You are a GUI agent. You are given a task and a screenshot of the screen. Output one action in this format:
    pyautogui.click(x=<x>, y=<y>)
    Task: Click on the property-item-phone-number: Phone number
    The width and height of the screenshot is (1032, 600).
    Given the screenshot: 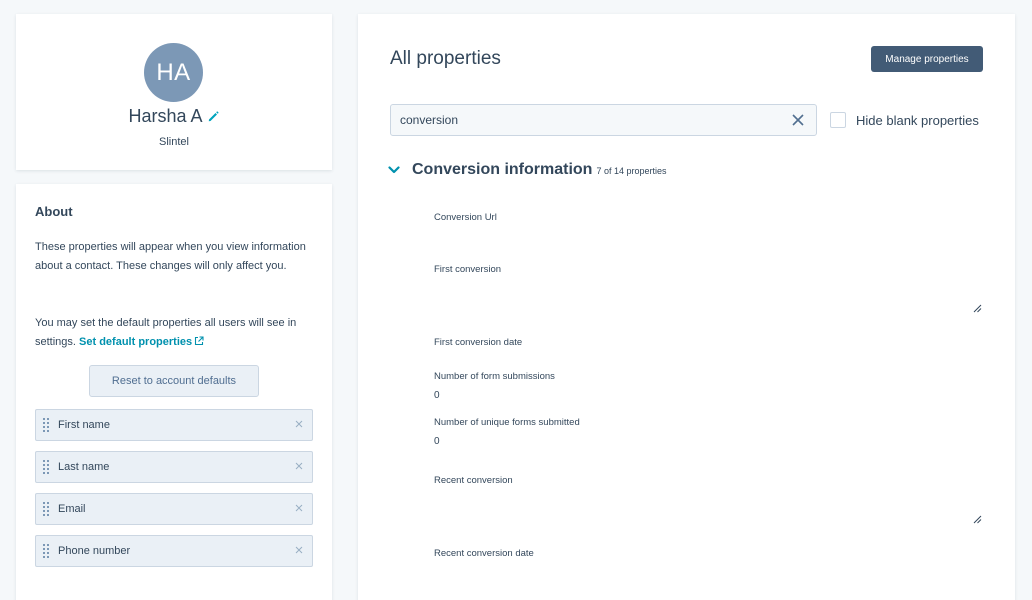 What is the action you would take?
    pyautogui.click(x=174, y=551)
    